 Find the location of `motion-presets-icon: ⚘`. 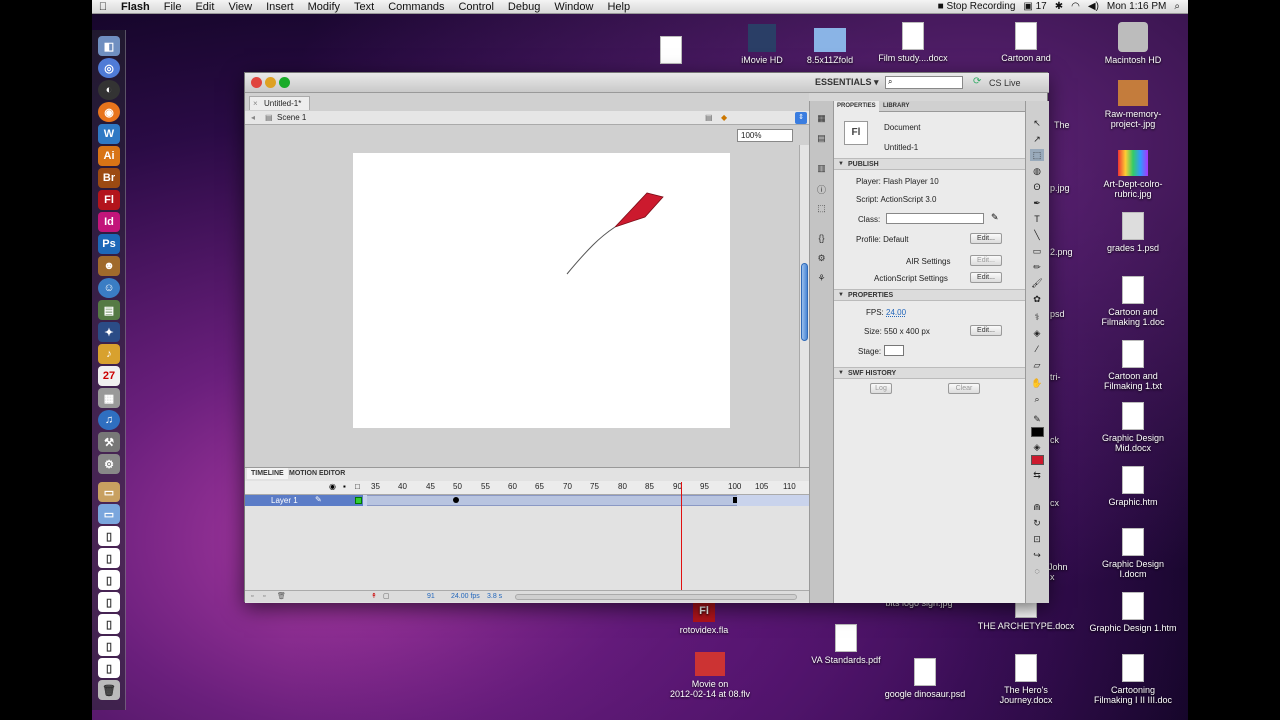

motion-presets-icon: ⚘ is located at coordinates (821, 278).